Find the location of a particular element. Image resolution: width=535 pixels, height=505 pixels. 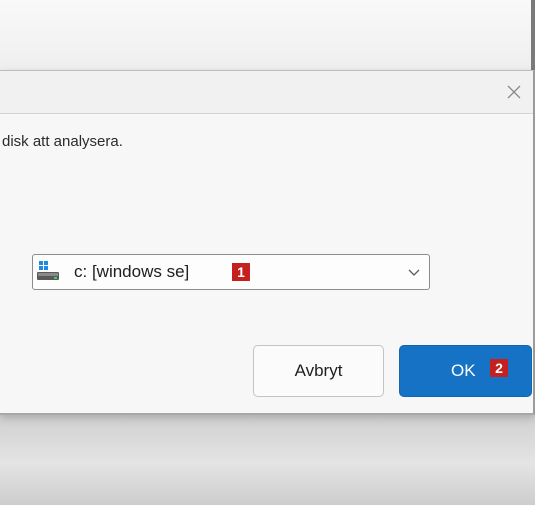

cancel-button-label: Avbryt is located at coordinates (318, 370).